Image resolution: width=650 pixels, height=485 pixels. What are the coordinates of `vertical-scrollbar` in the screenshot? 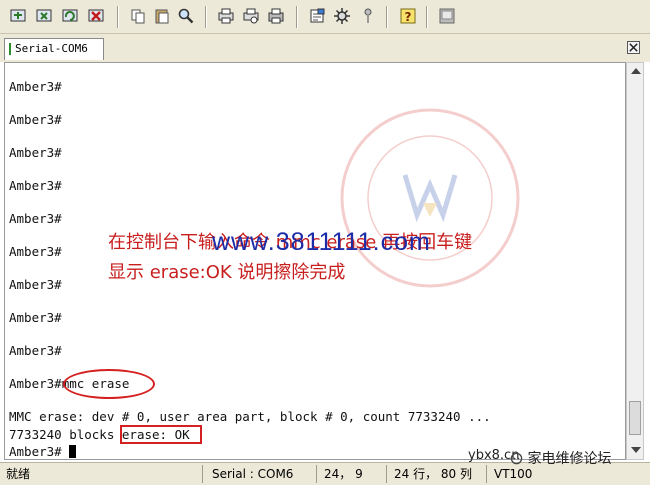 It's located at (635, 261).